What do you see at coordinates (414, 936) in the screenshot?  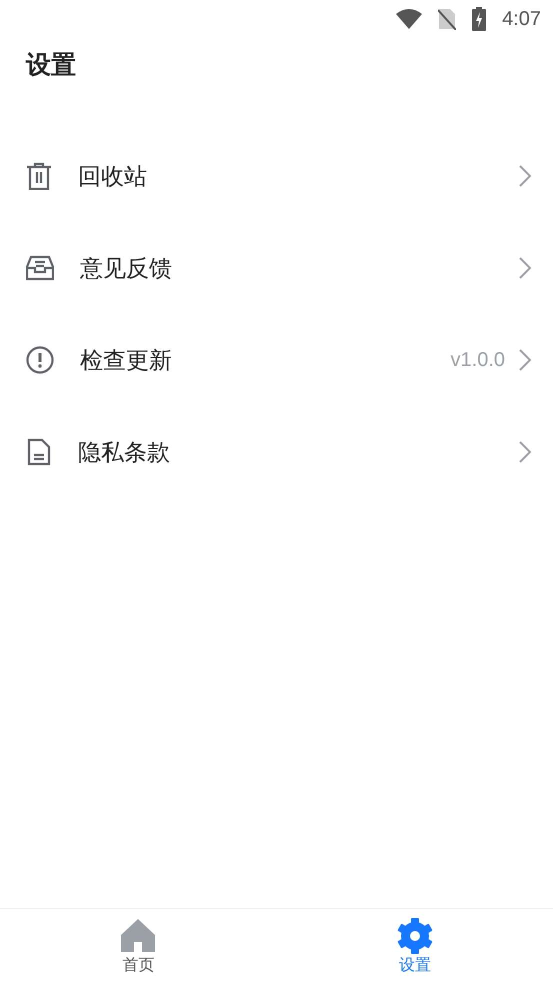 I see `settings-icon` at bounding box center [414, 936].